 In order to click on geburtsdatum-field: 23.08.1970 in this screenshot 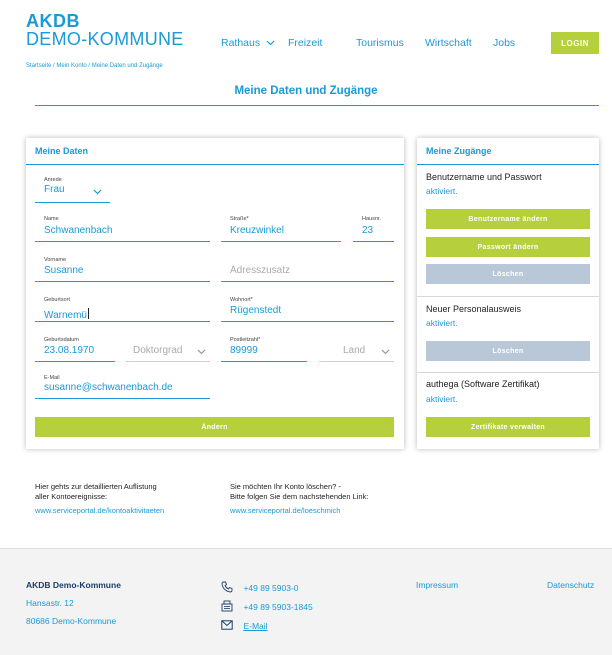, I will do `click(69, 350)`.